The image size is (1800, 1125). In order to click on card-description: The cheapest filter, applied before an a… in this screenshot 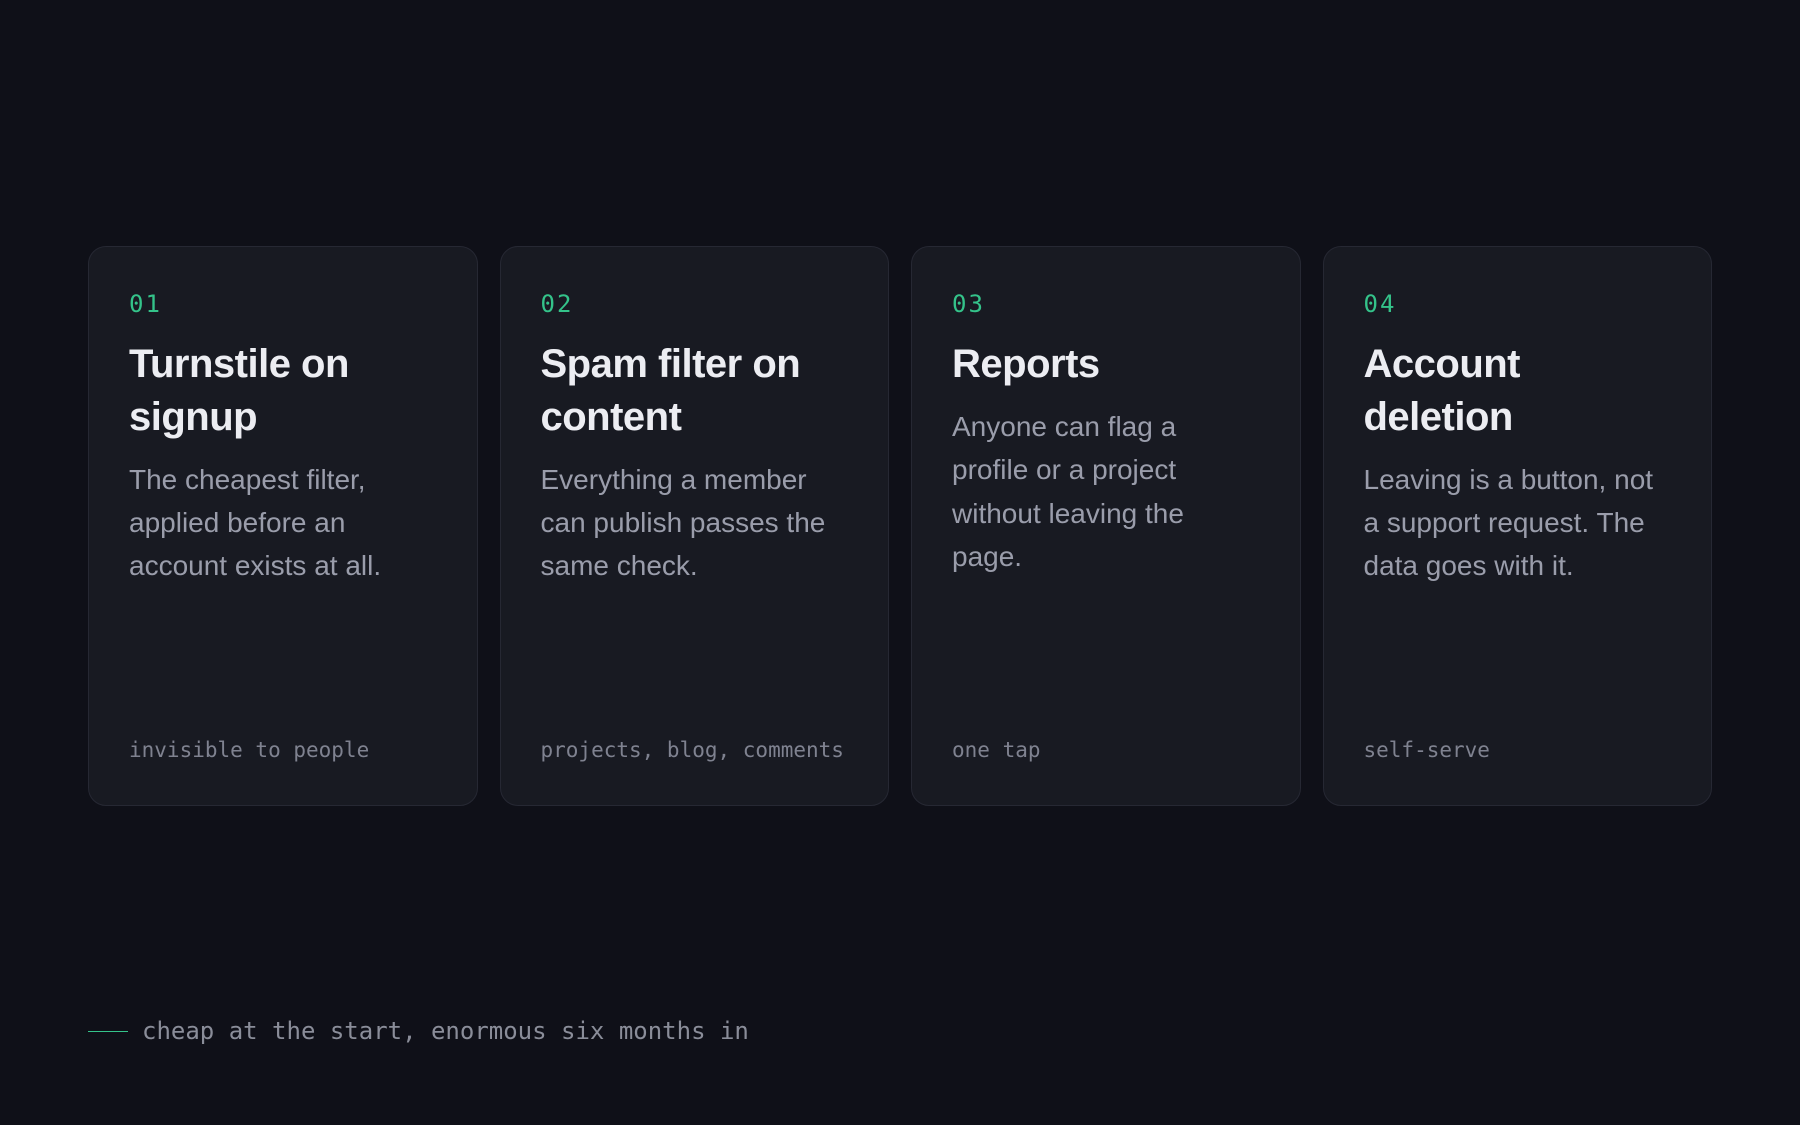, I will do `click(255, 522)`.